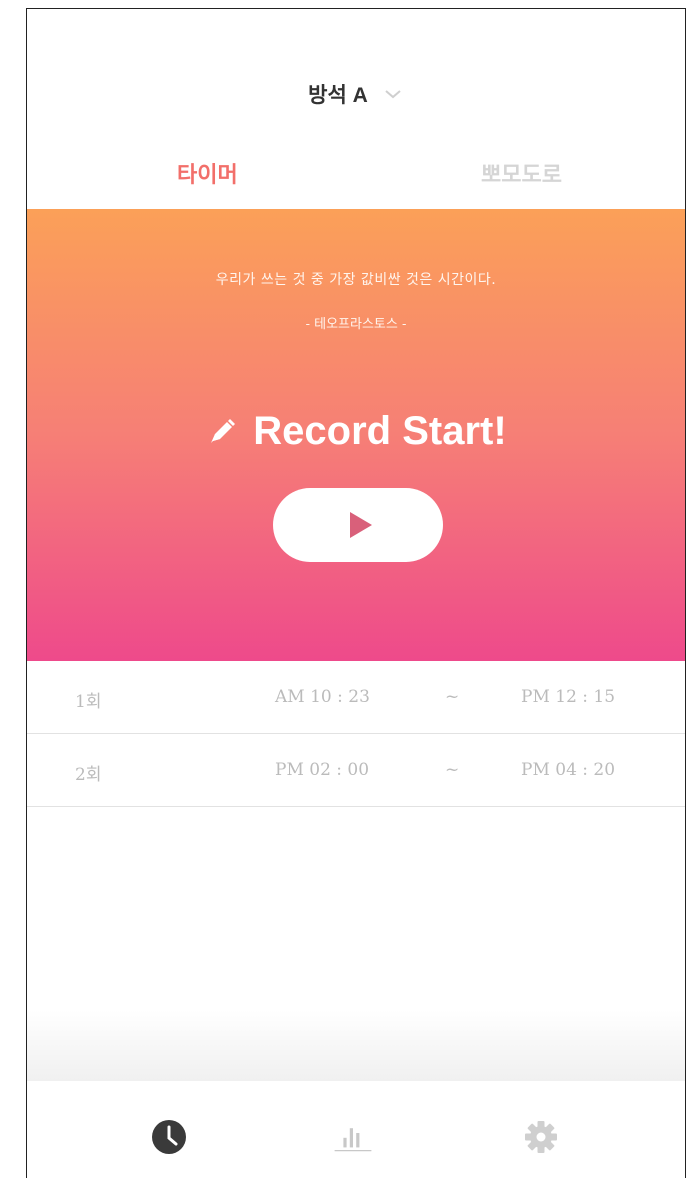 This screenshot has height=1180, width=694. I want to click on nav-timer, so click(169, 1137).